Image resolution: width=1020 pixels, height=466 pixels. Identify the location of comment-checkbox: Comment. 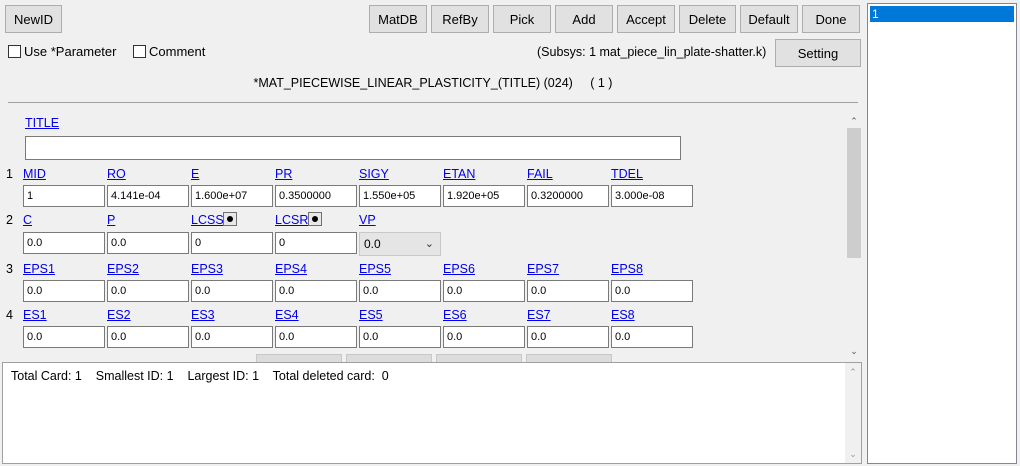
(169, 51).